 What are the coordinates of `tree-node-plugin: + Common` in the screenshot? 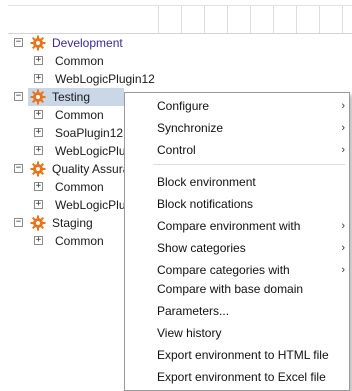 It's located at (176, 61).